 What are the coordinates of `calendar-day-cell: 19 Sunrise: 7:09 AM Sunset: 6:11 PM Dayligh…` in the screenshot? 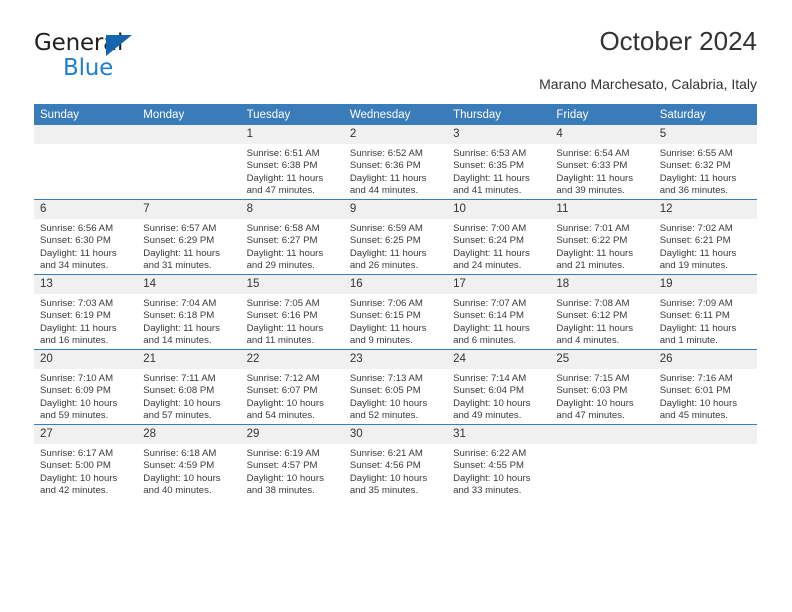 It's located at (705, 312).